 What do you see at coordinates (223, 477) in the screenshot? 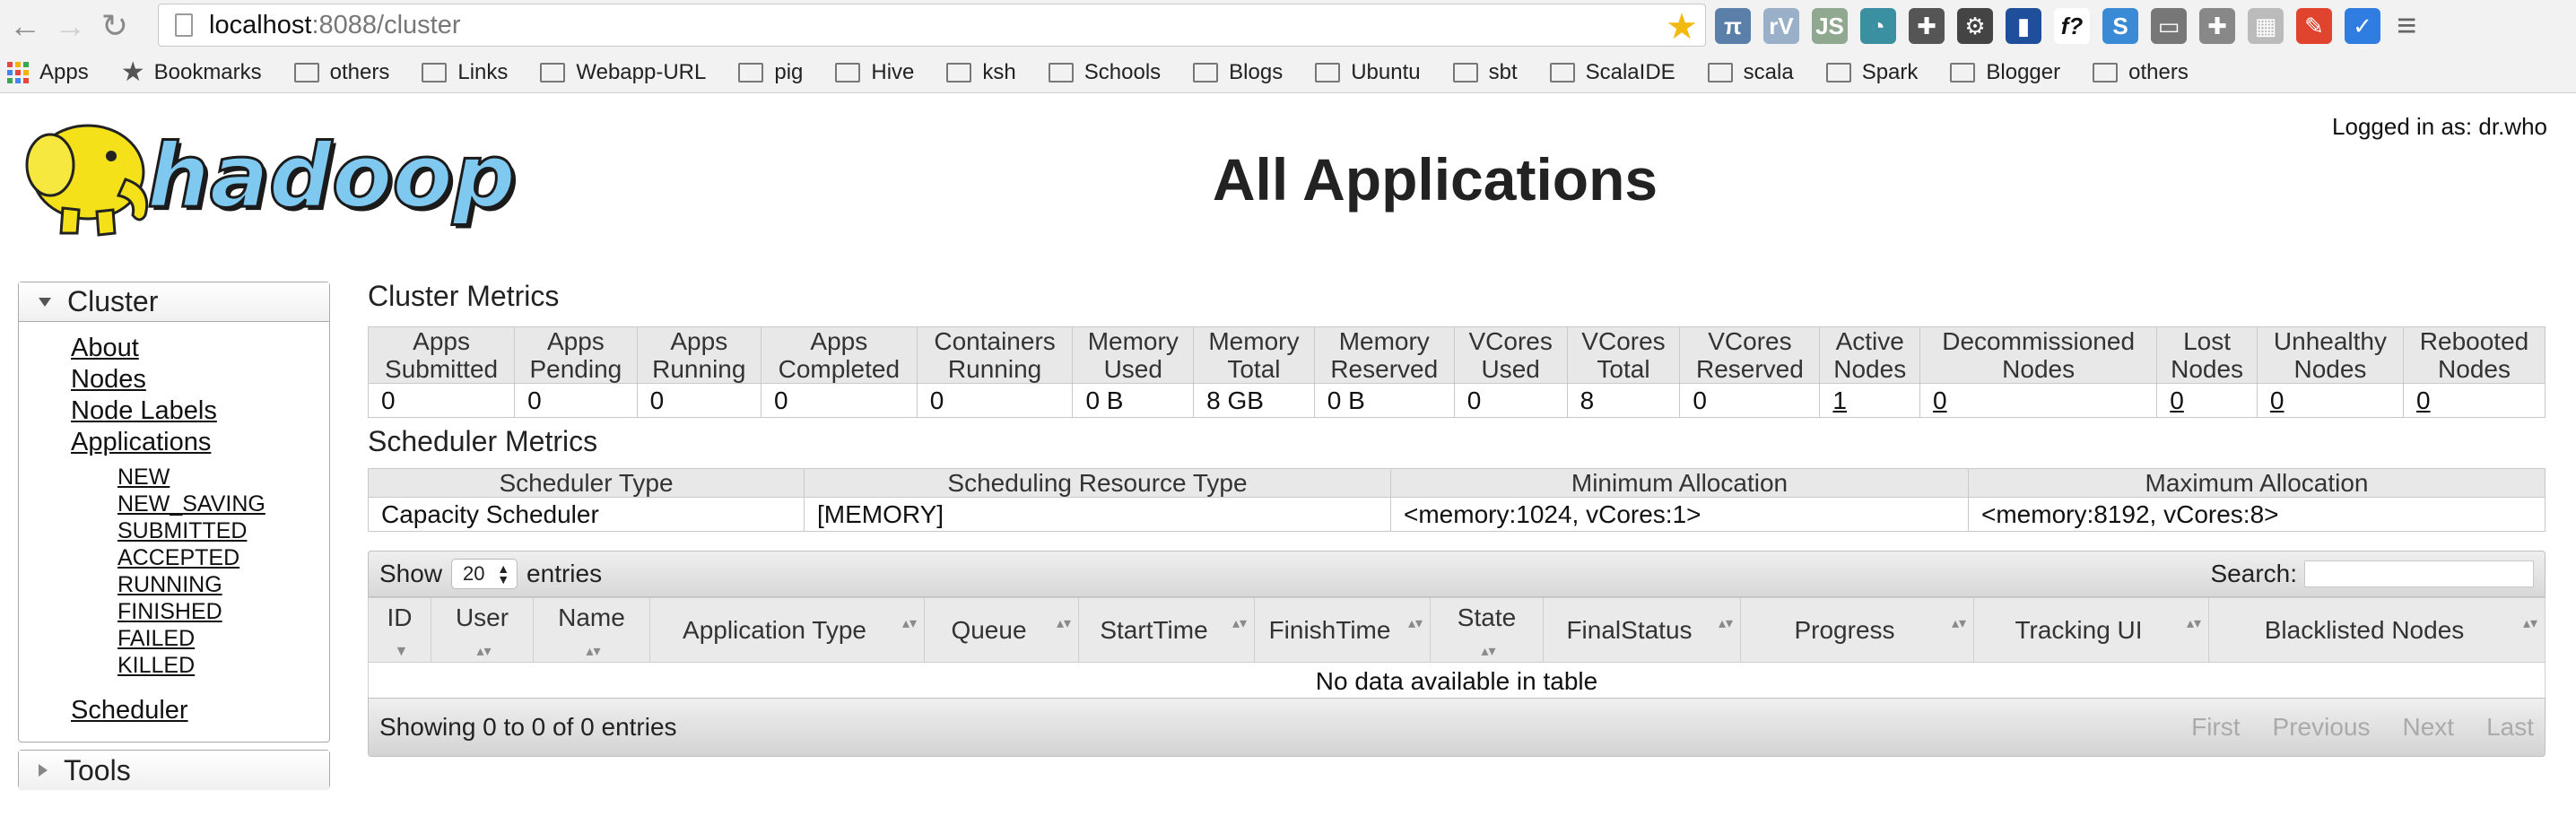
I see `nav-app-state-new: NEW` at bounding box center [223, 477].